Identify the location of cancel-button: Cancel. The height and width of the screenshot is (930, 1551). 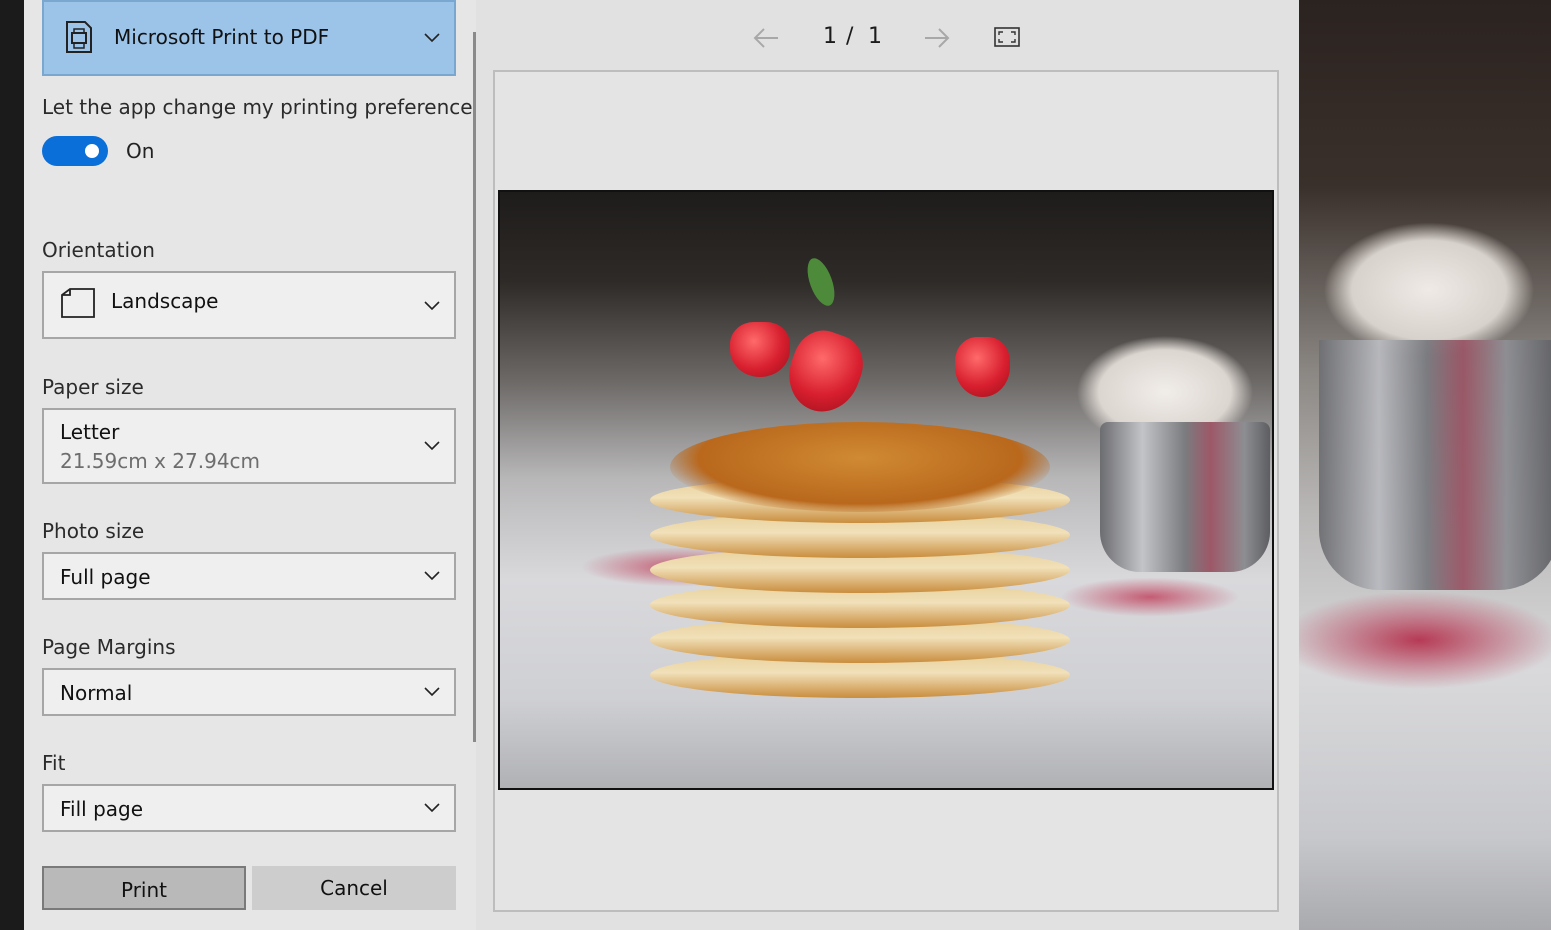
(354, 888).